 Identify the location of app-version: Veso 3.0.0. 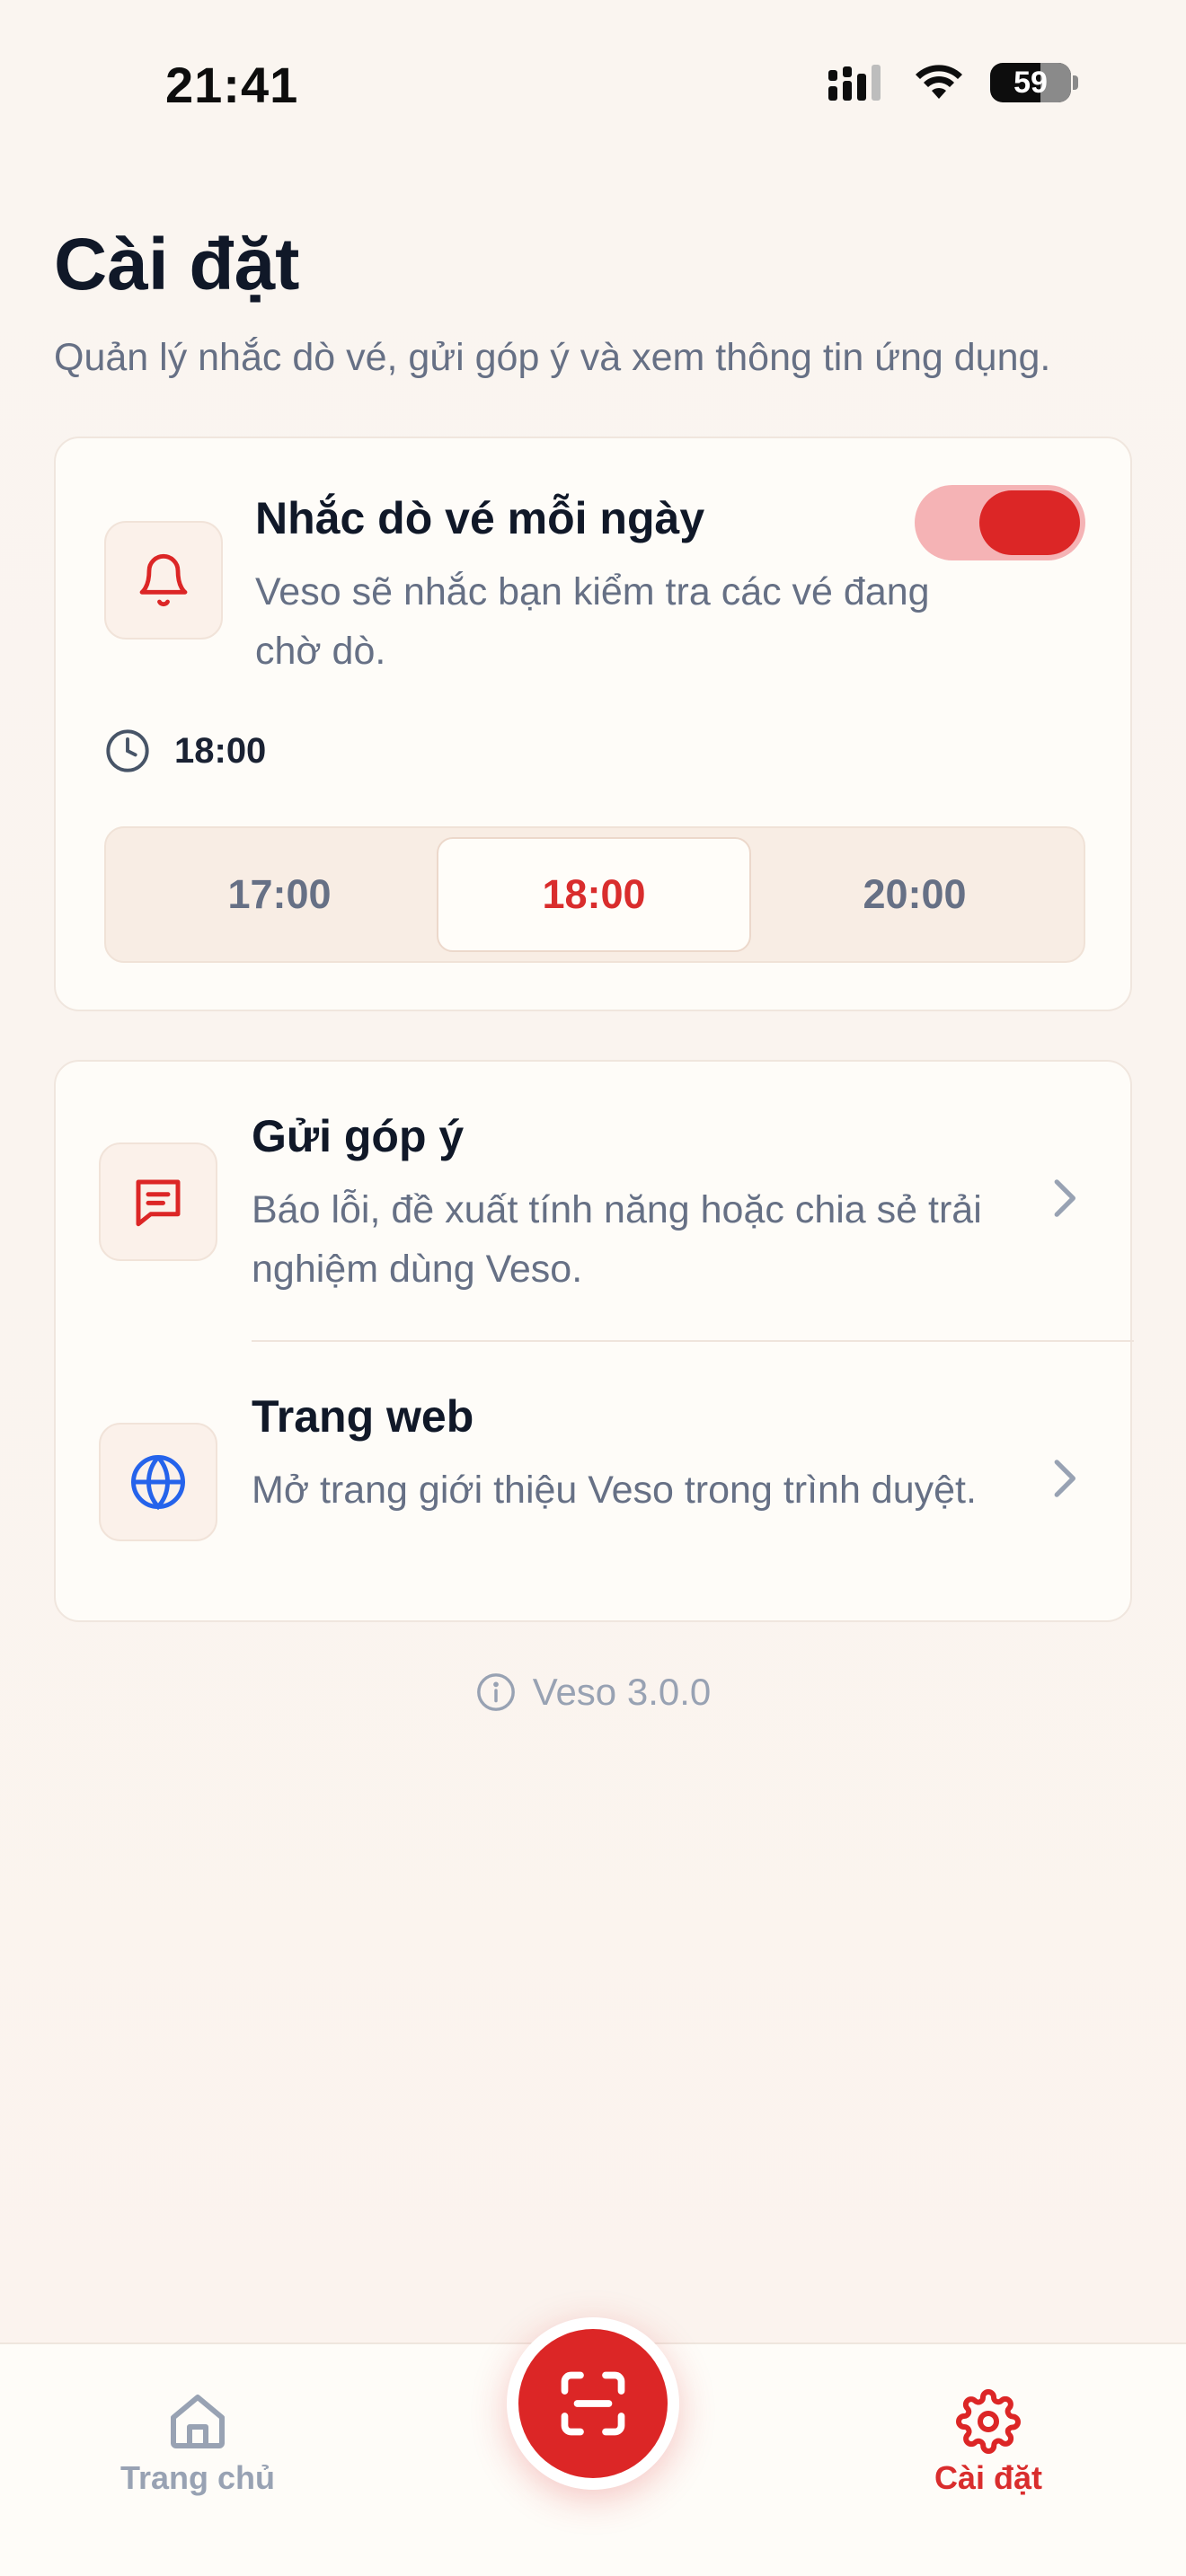
(593, 1692).